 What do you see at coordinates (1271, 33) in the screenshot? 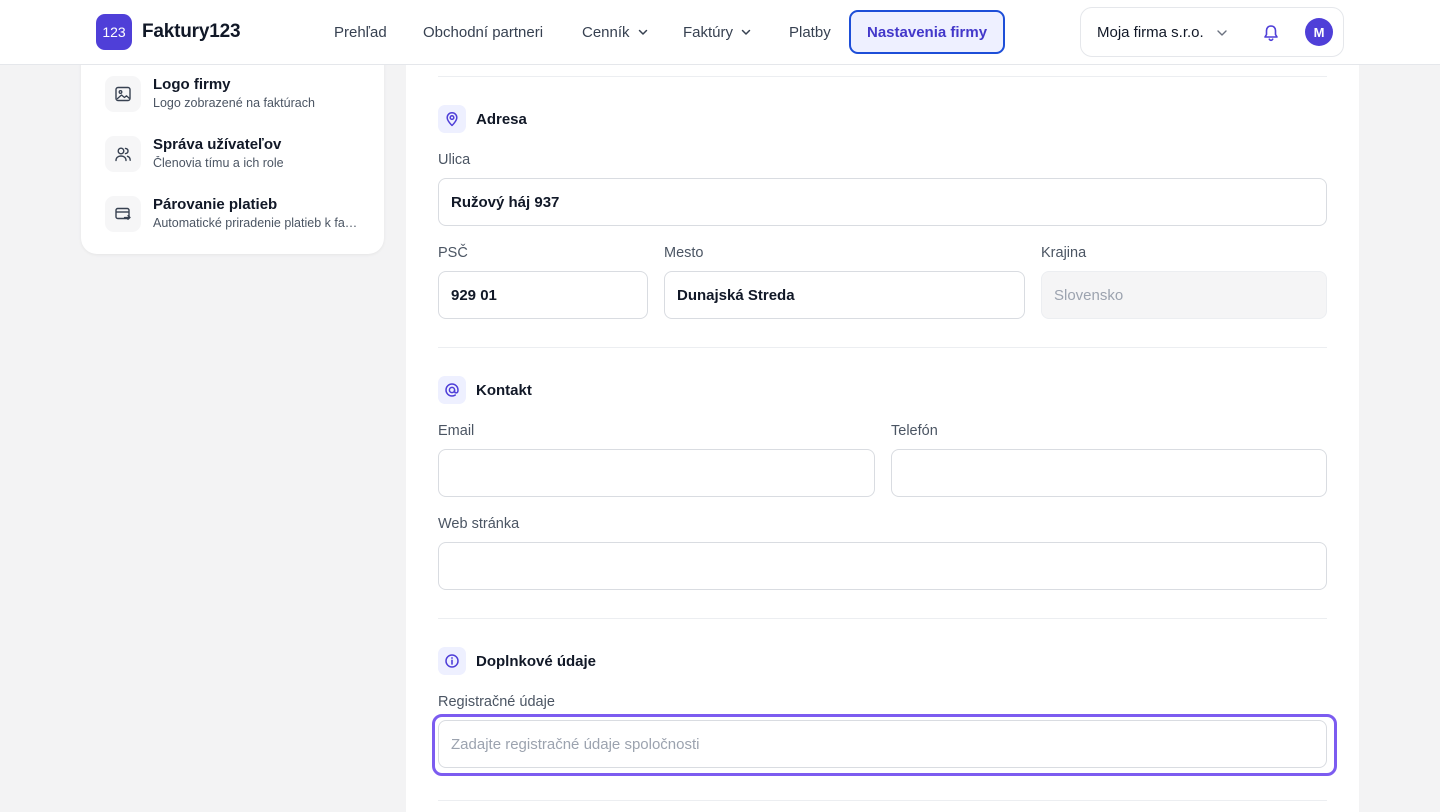
I see `bell-icon` at bounding box center [1271, 33].